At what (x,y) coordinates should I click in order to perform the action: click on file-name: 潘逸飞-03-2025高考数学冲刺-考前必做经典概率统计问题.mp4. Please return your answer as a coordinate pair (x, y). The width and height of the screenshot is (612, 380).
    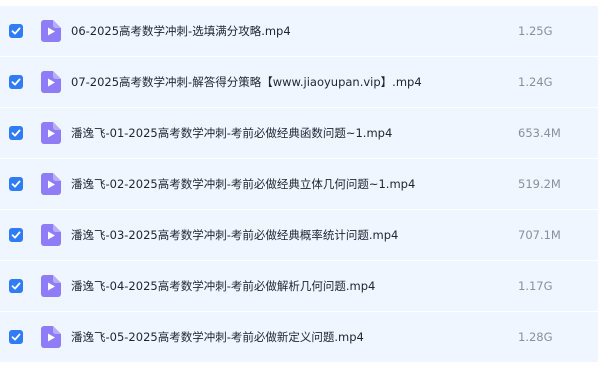
    Looking at the image, I should click on (234, 235).